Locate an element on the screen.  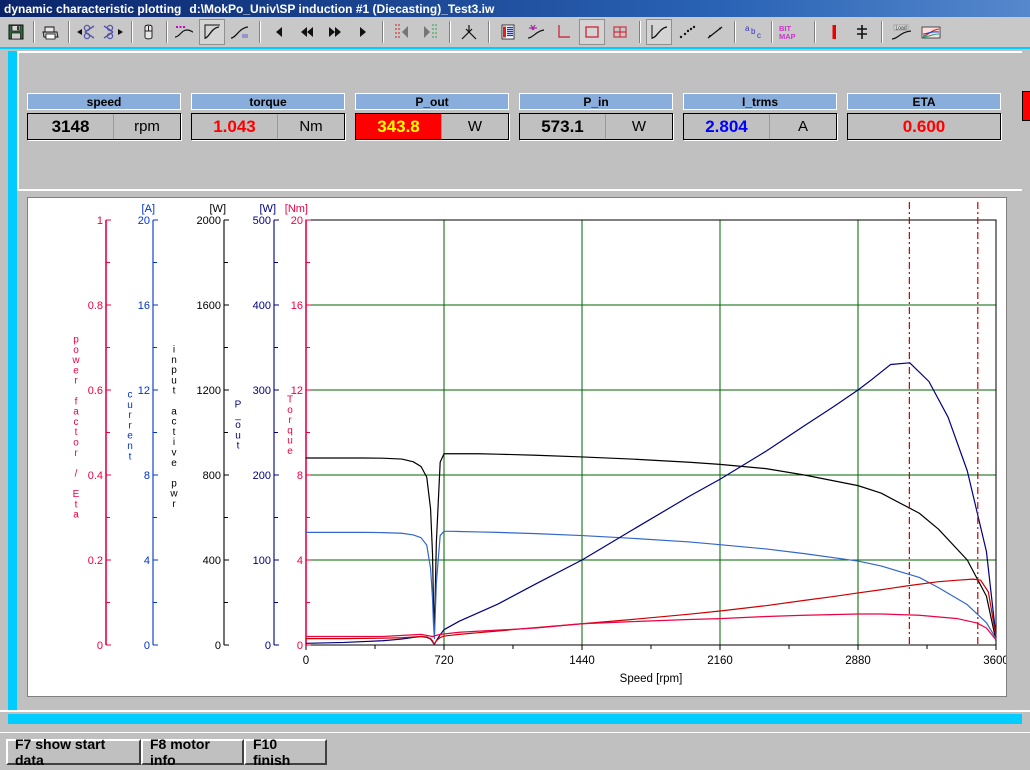
readout-unit-i-trms: A is located at coordinates (802, 126).